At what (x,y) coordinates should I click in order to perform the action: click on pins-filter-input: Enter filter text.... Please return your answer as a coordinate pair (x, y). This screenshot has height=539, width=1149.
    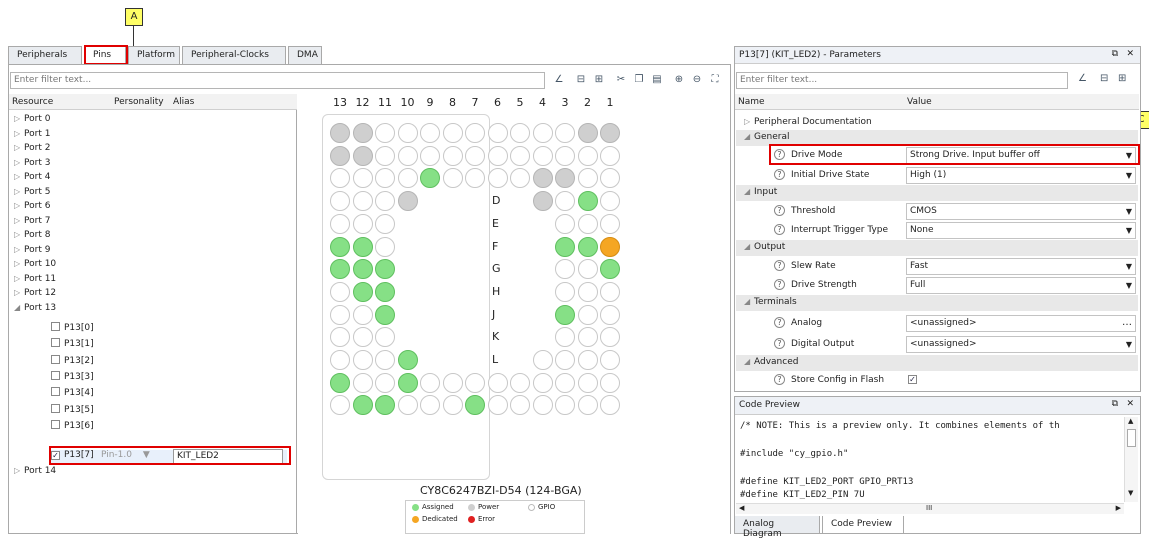
    Looking at the image, I should click on (277, 80).